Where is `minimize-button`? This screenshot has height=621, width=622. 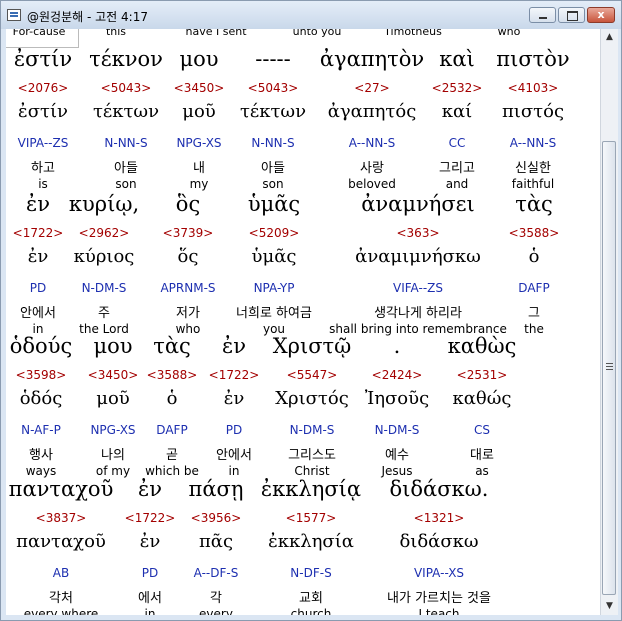 minimize-button is located at coordinates (542, 15).